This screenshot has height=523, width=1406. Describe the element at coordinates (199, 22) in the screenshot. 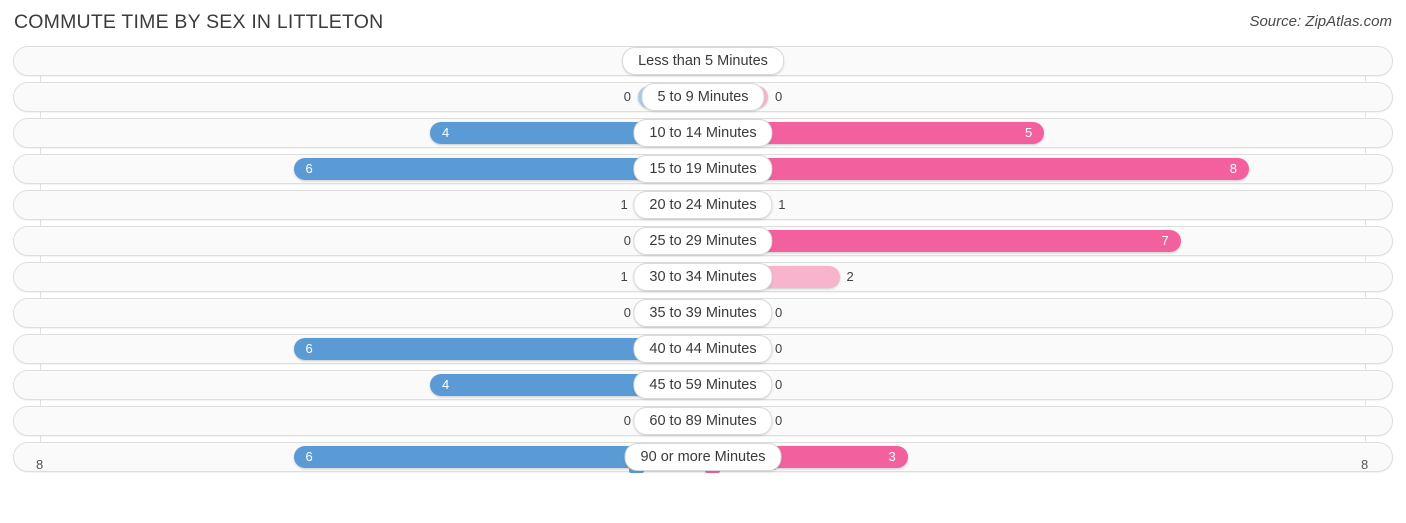

I see `page-title: COMMUTE TIME BY SEX IN LITTLETON` at that location.